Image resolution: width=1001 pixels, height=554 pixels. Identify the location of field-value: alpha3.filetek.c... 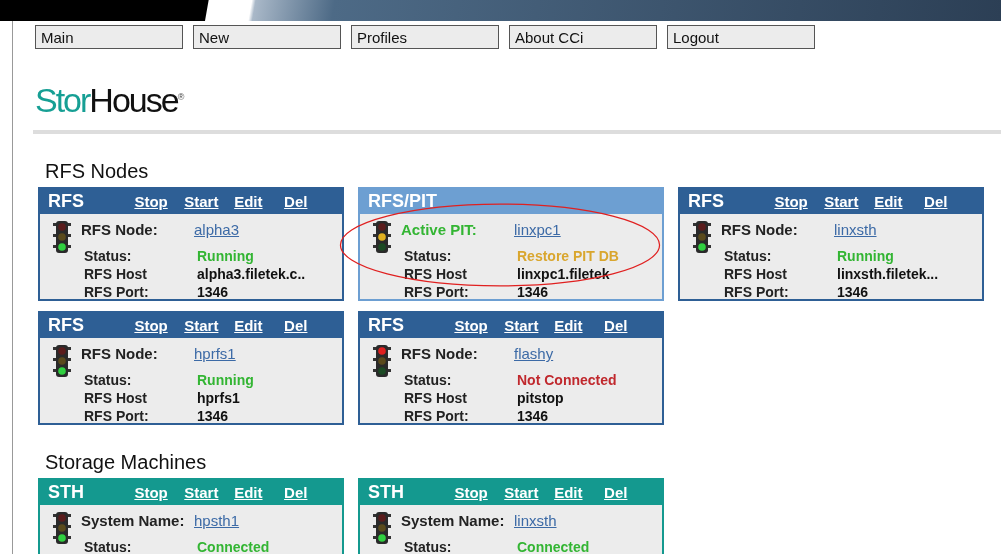
(251, 274).